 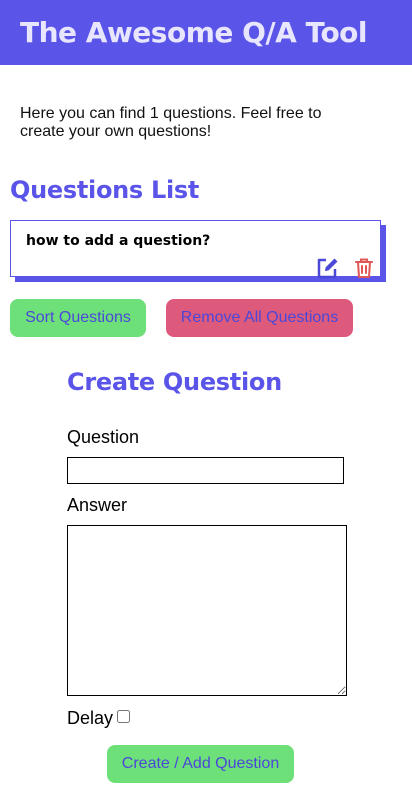 I want to click on questions-list-title: Questions List, so click(x=105, y=190).